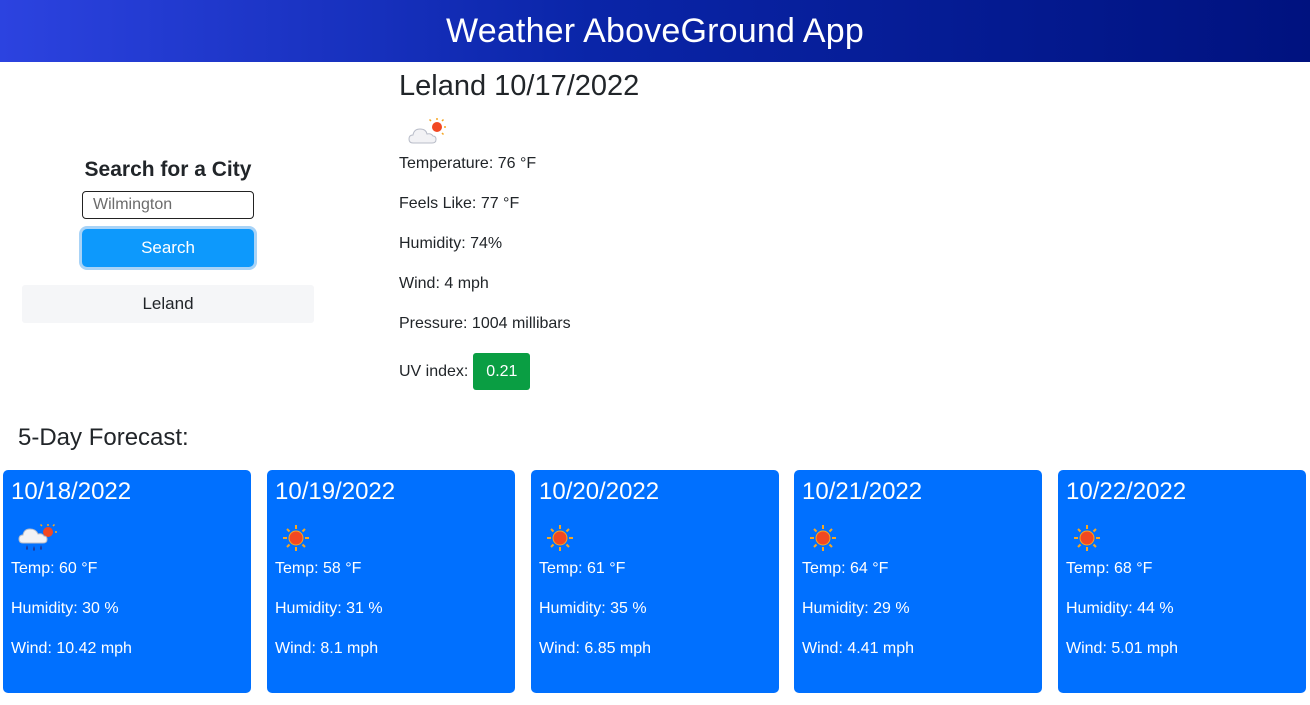 The image size is (1310, 705). Describe the element at coordinates (335, 491) in the screenshot. I see `forecast-date: 10/19/2022` at that location.